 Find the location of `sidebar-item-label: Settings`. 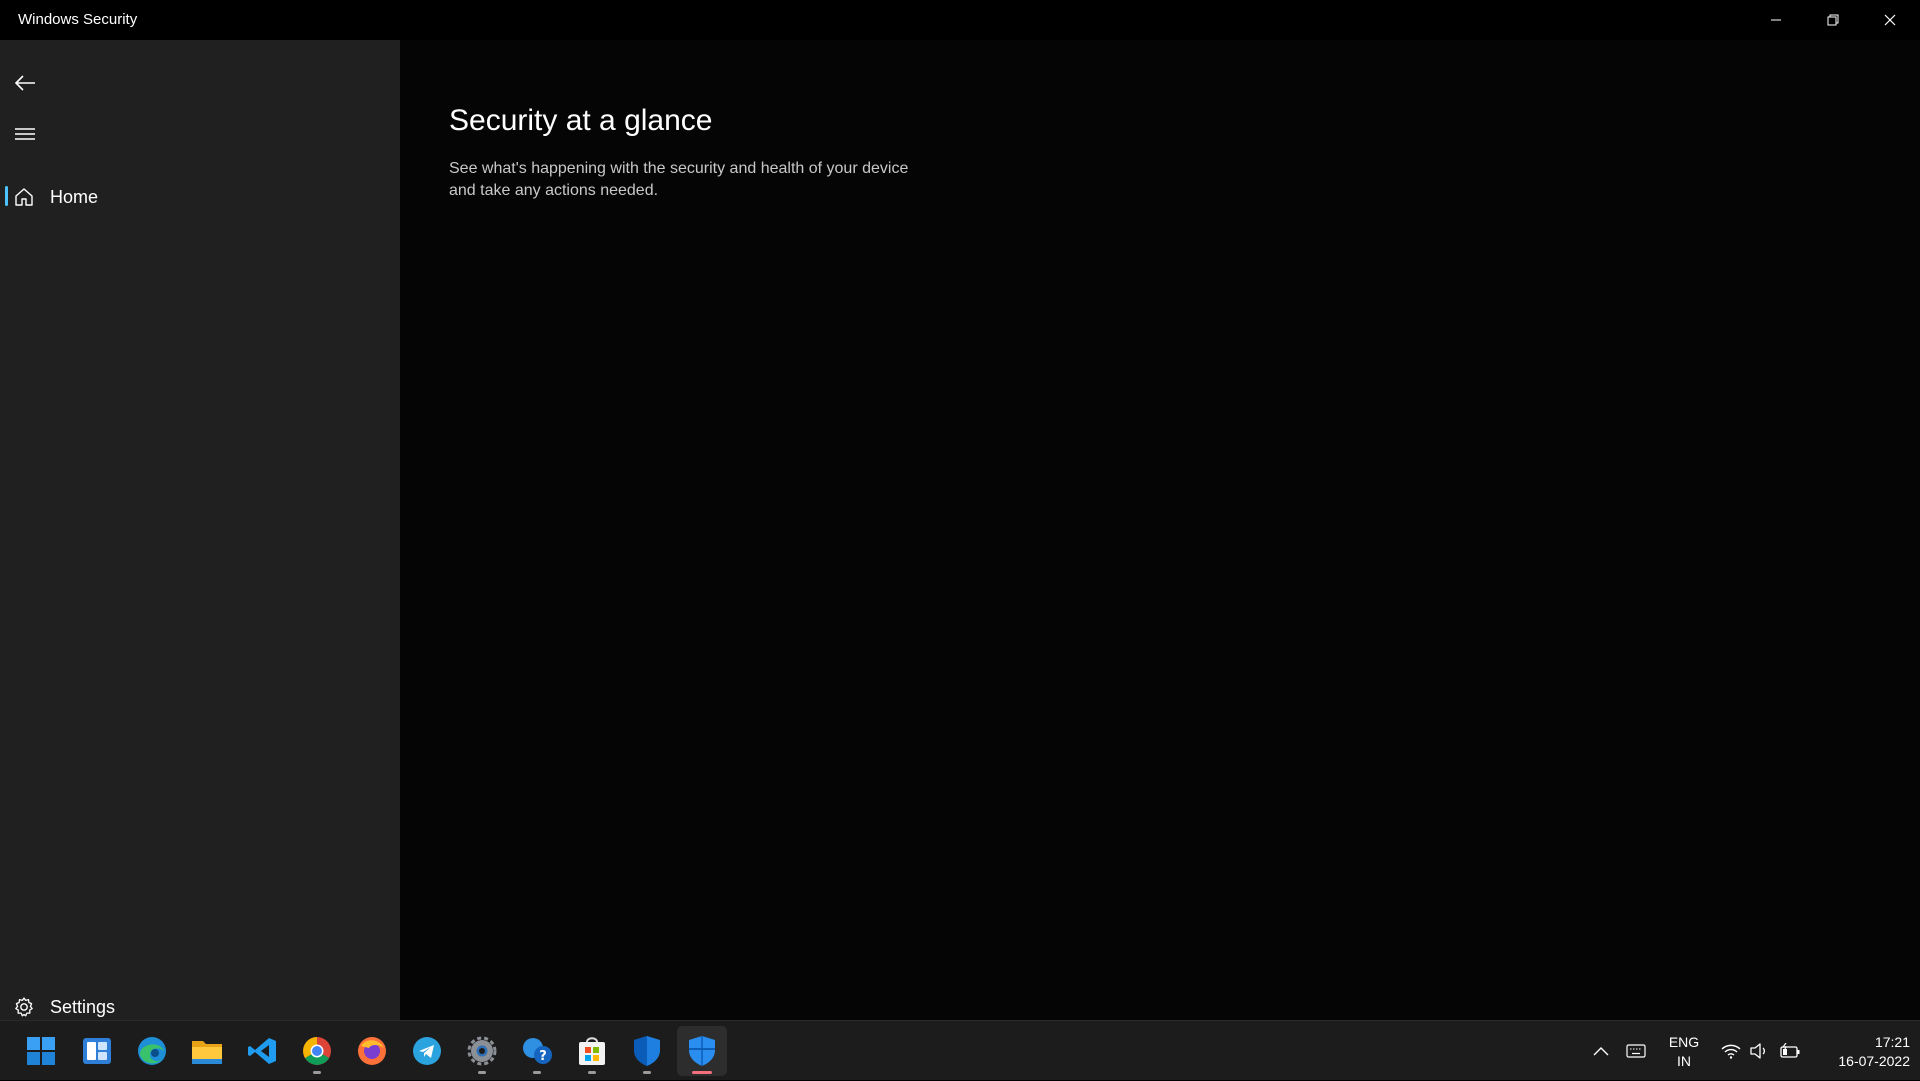

sidebar-item-label: Settings is located at coordinates (83, 1007).